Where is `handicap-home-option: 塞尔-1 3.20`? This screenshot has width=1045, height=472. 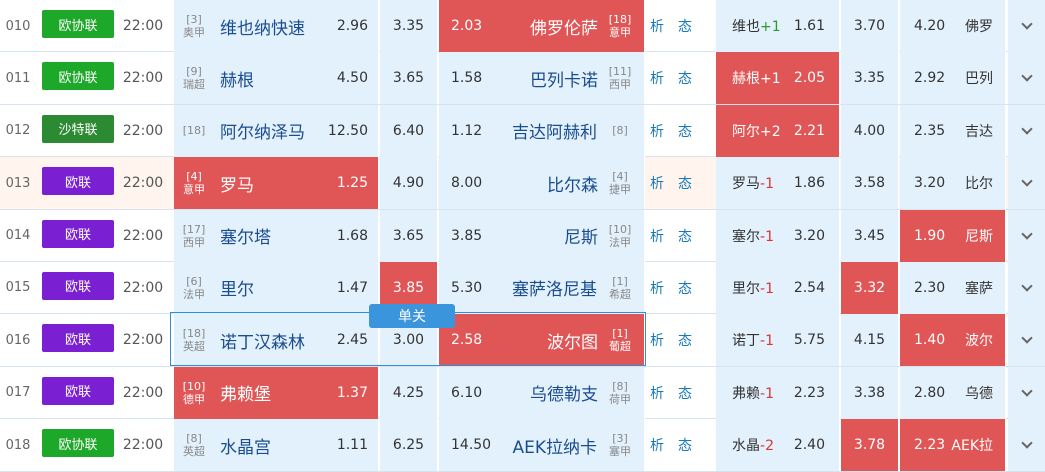 handicap-home-option: 塞尔-1 3.20 is located at coordinates (778, 235).